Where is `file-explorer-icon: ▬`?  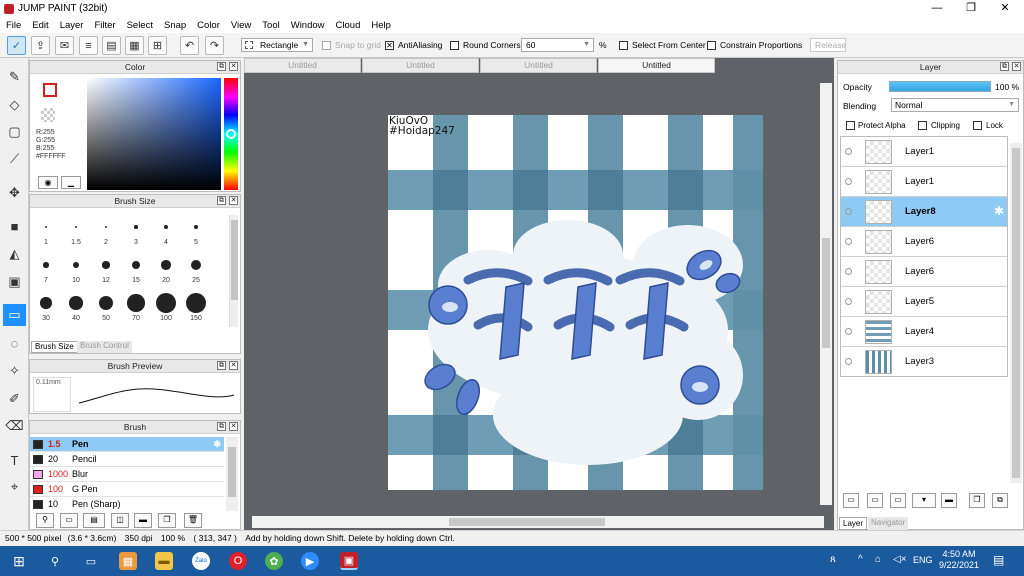 file-explorer-icon: ▬ is located at coordinates (164, 561).